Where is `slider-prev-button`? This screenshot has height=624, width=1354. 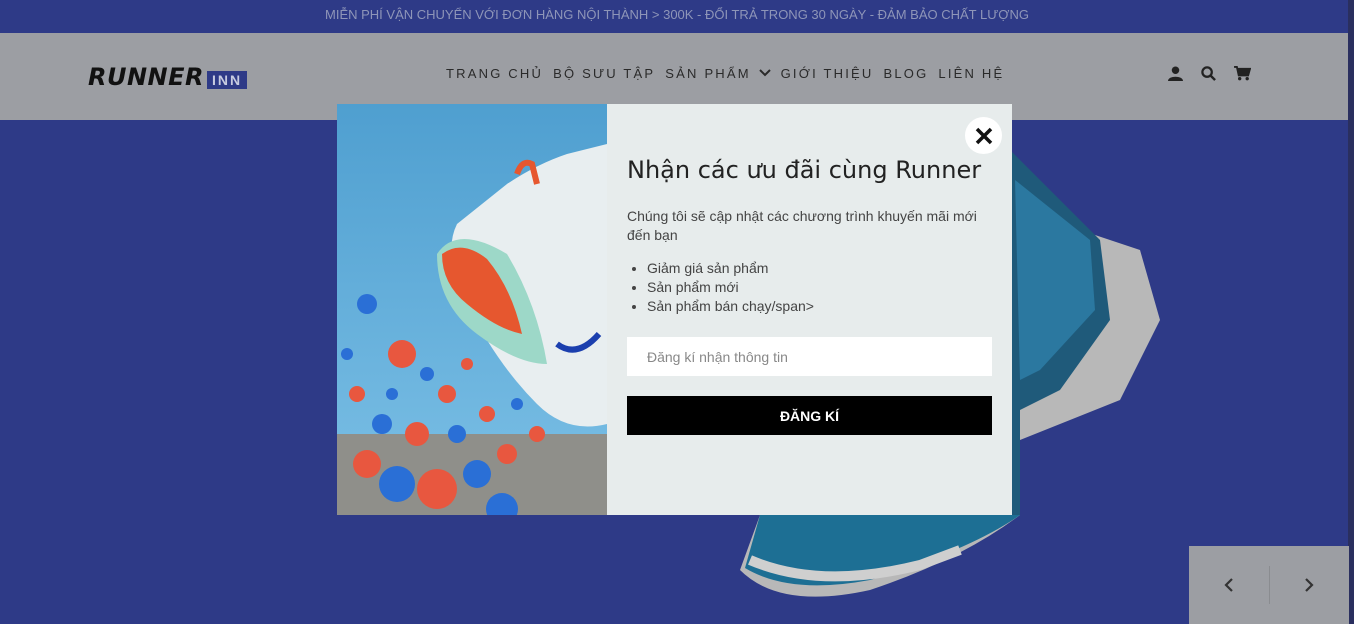 slider-prev-button is located at coordinates (1229, 585).